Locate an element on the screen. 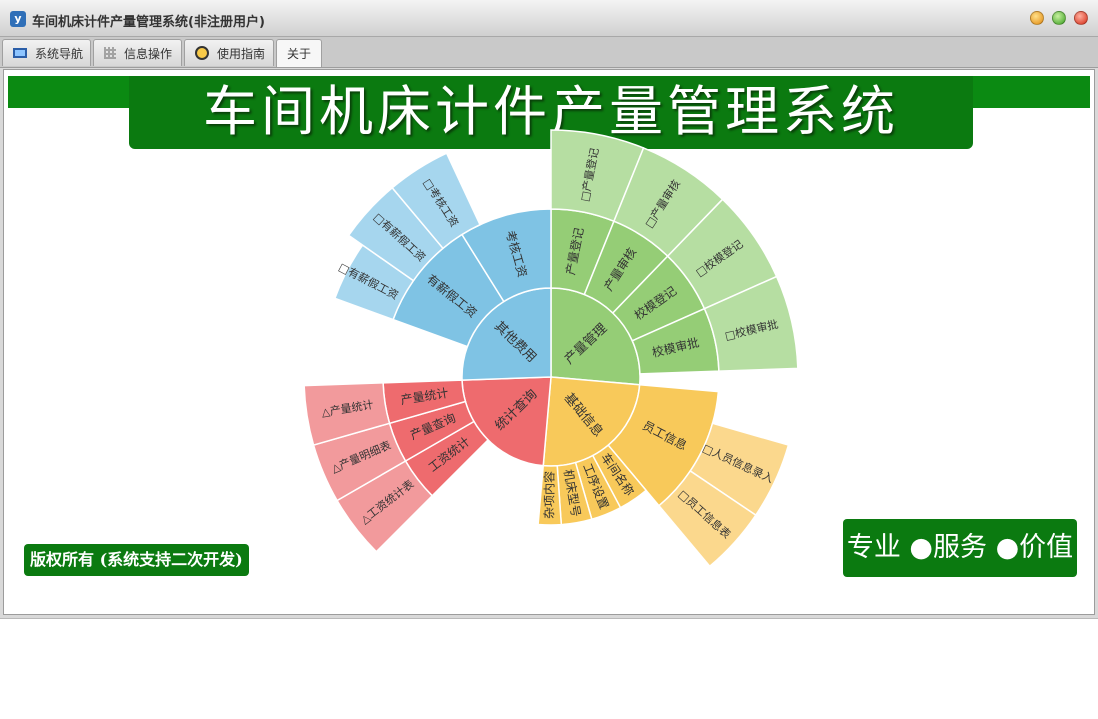 This screenshot has height=719, width=1098. tab-bar: 系统导航 信息操作 使用指南 关于 is located at coordinates (549, 52).